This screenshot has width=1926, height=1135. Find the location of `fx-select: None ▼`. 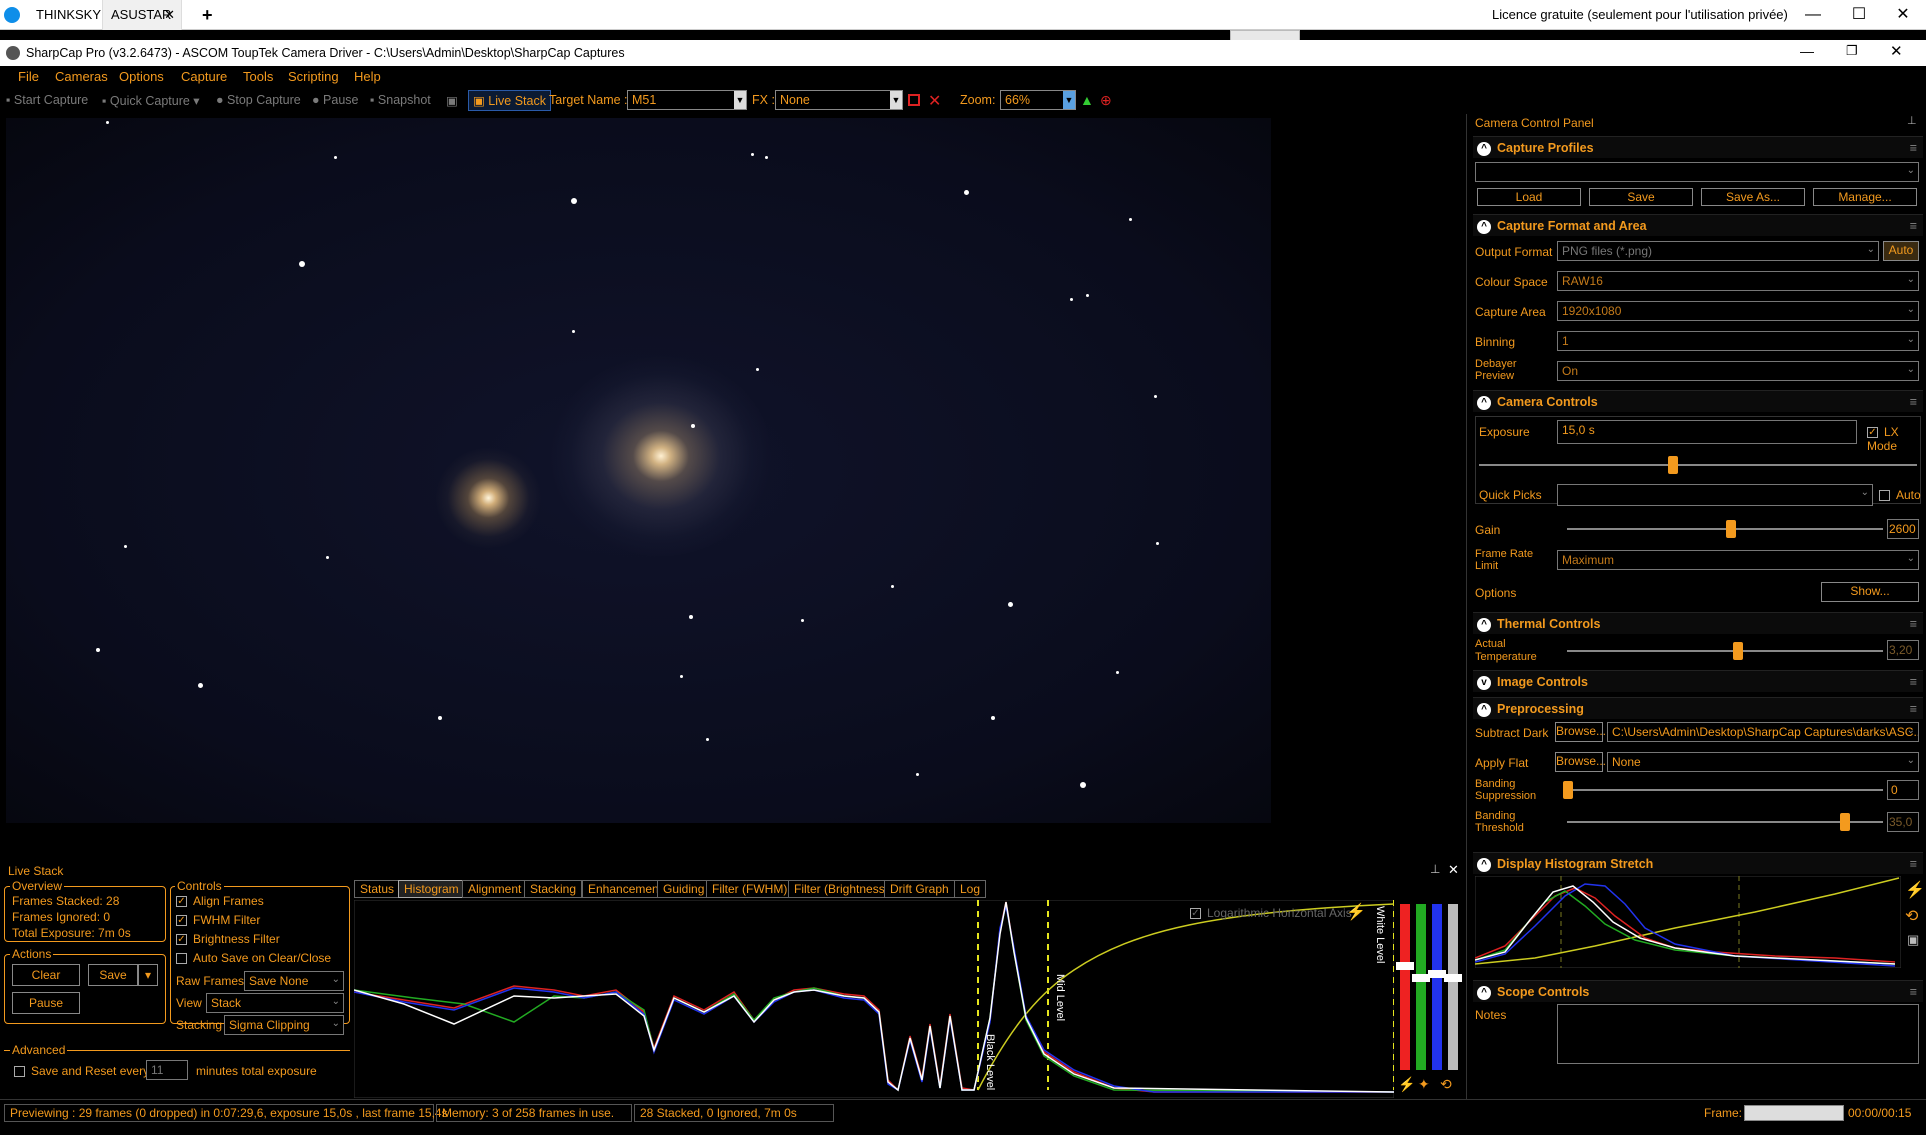

fx-select: None ▼ is located at coordinates (839, 100).